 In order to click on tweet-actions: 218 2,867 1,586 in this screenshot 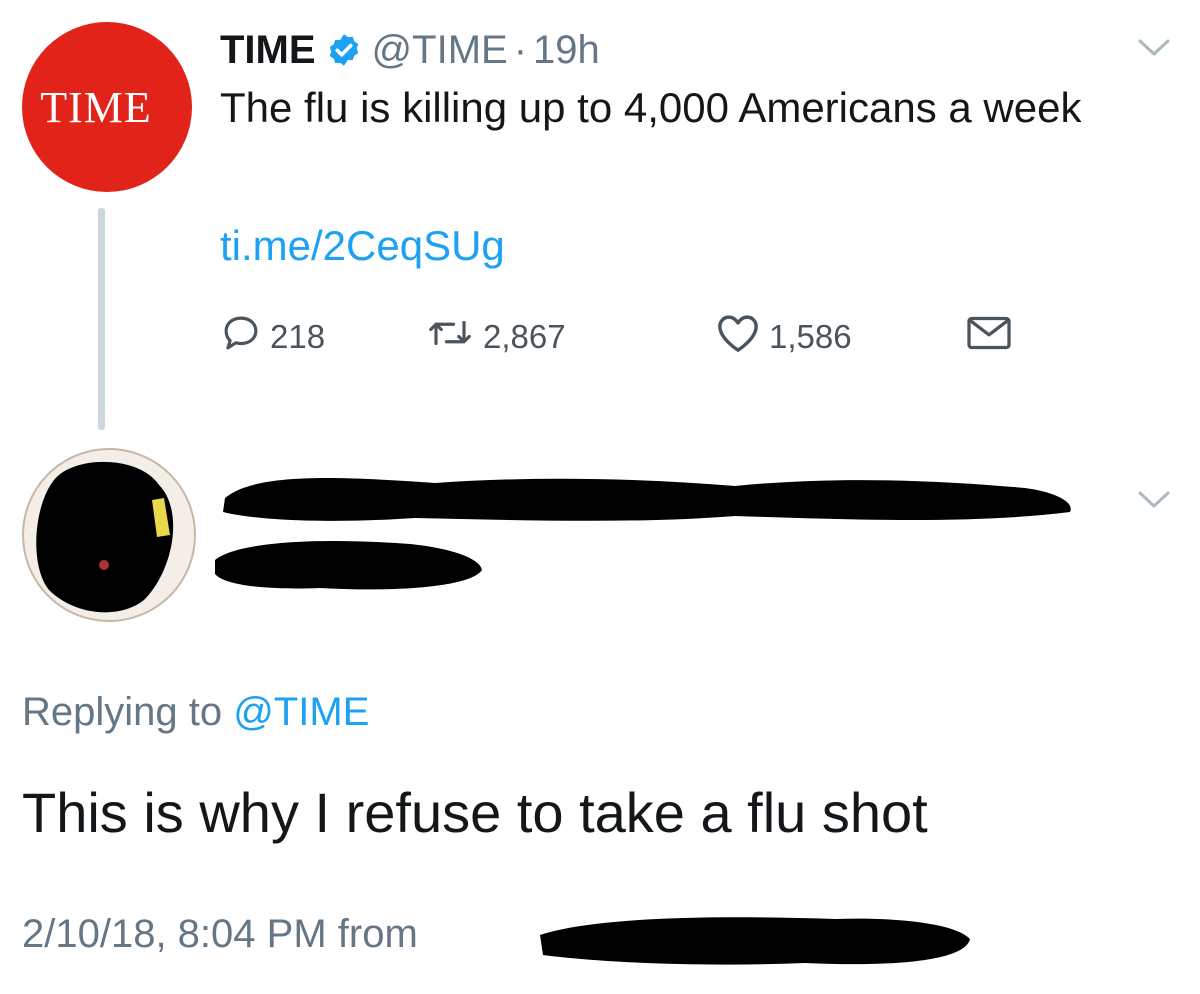, I will do `click(620, 337)`.